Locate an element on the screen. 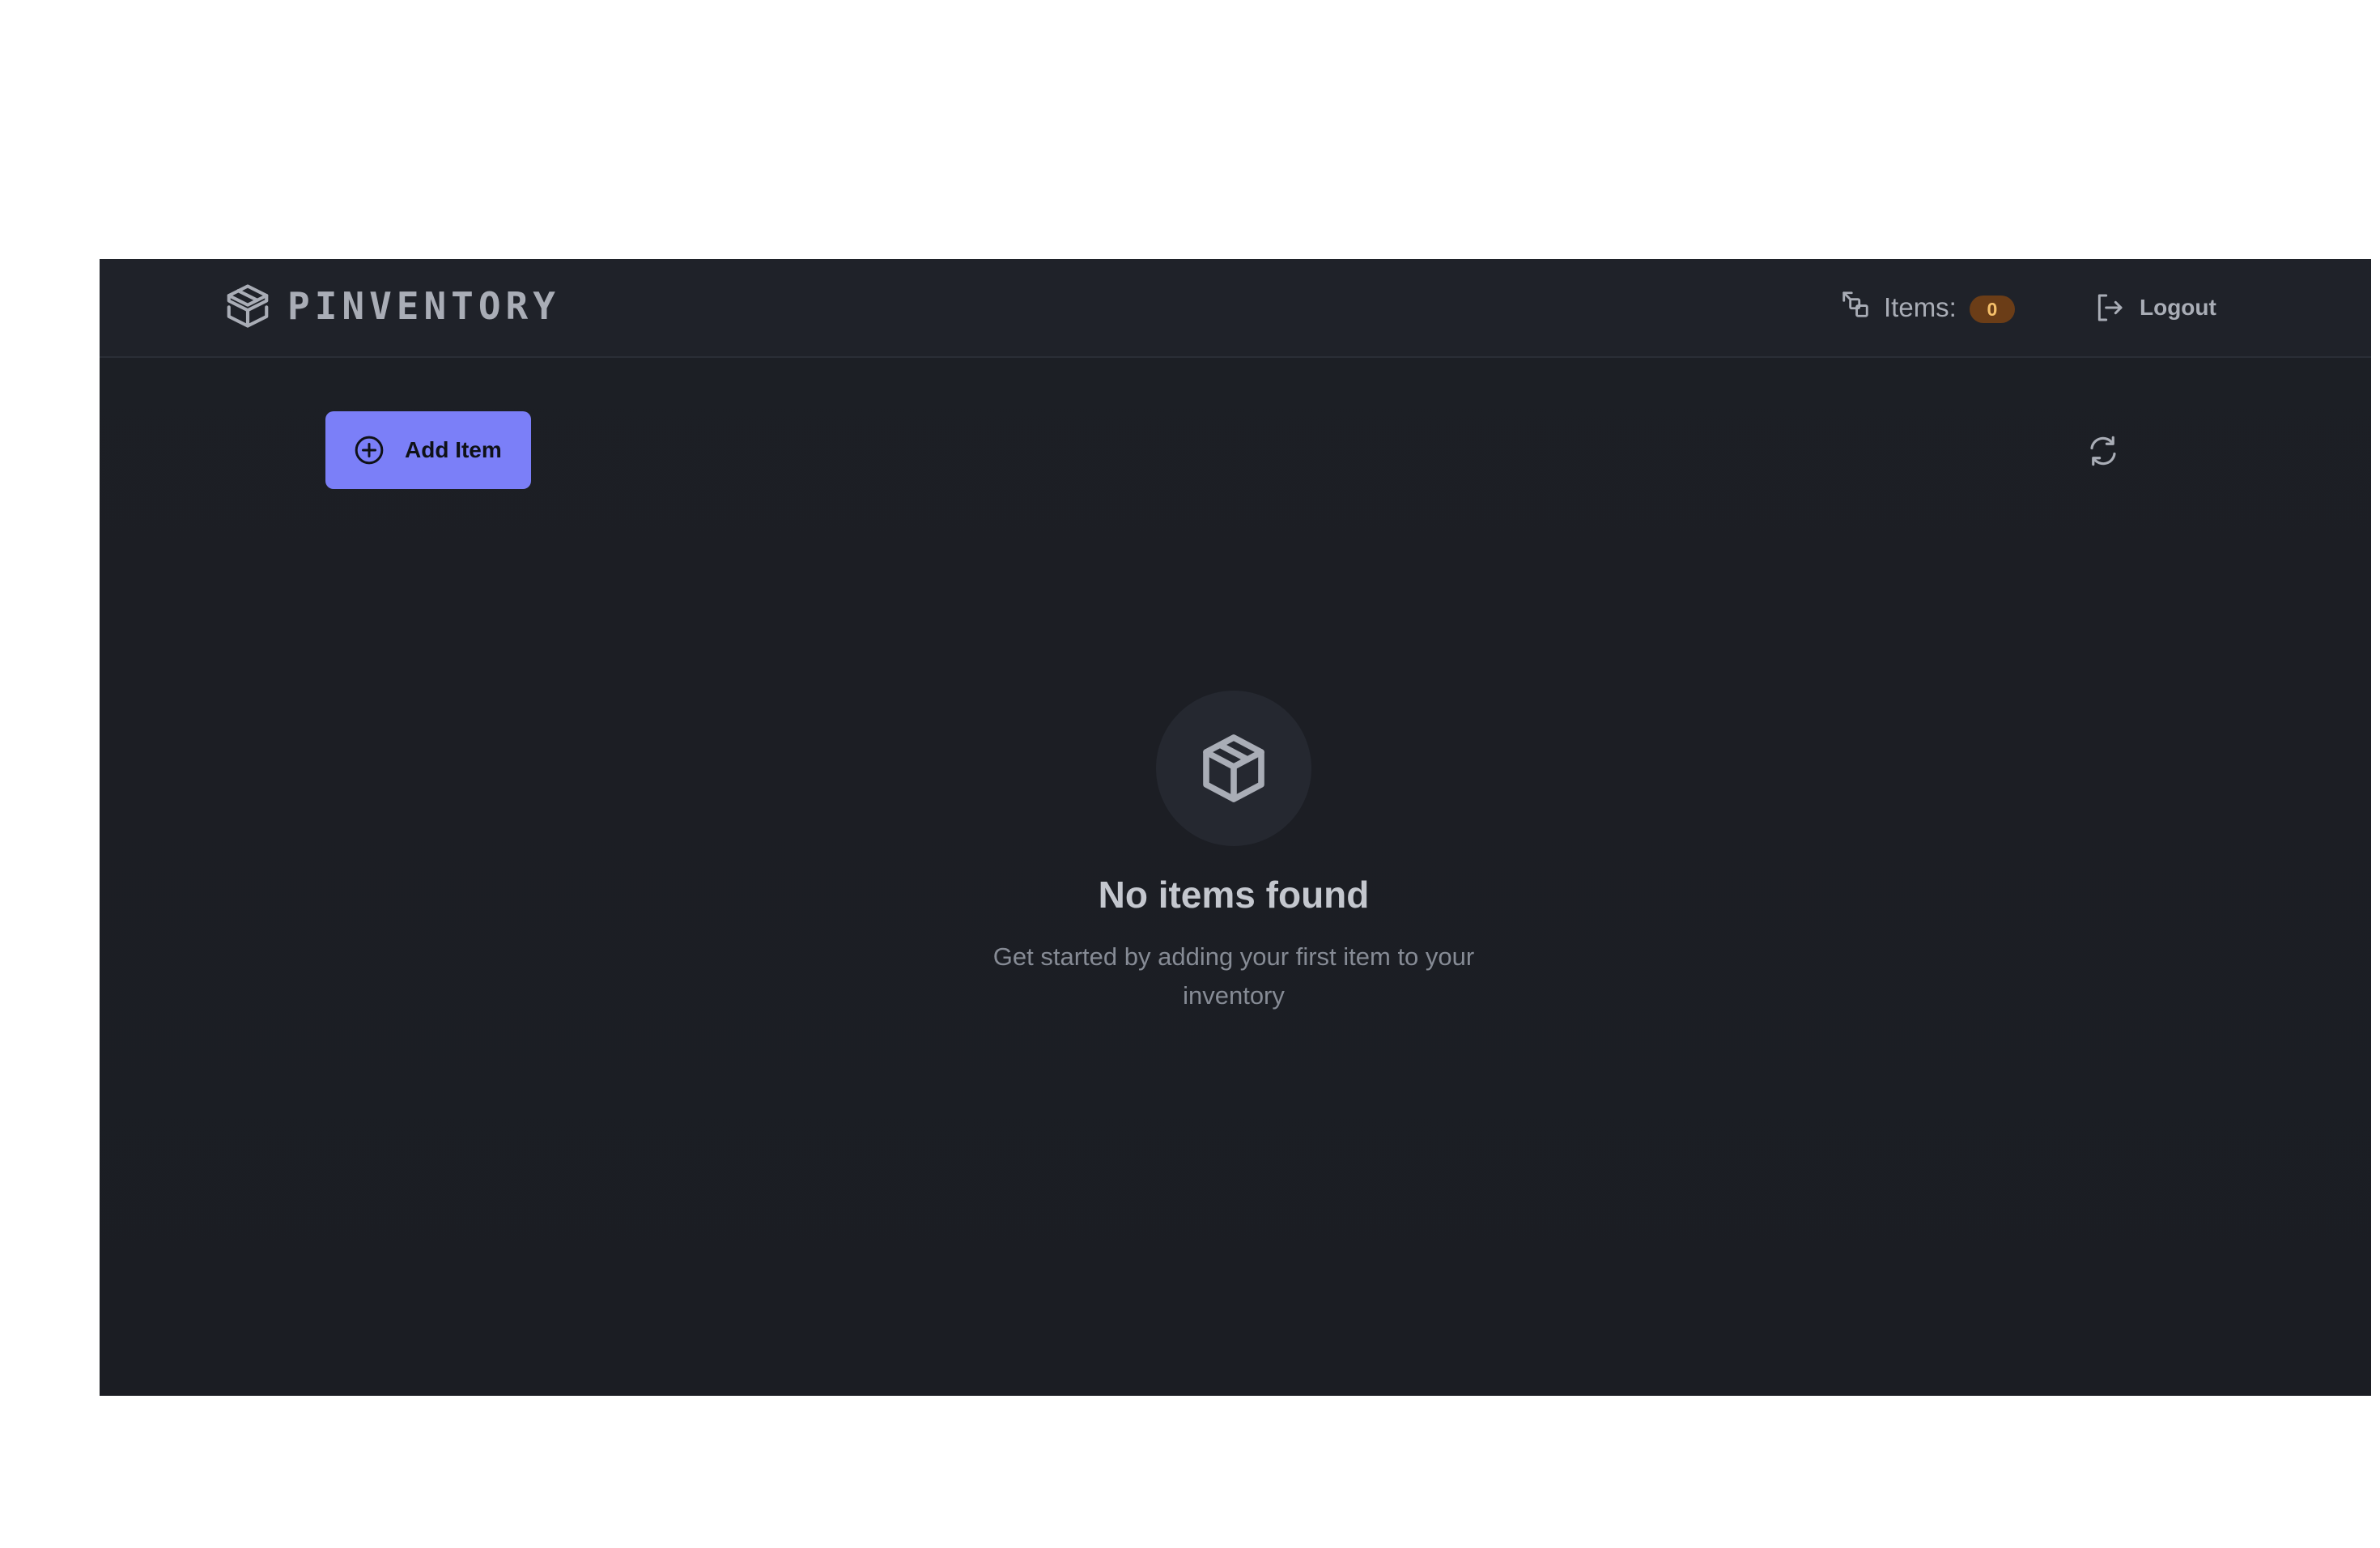 The height and width of the screenshot is (1548, 2380). logout-label: Logout is located at coordinates (2178, 307).